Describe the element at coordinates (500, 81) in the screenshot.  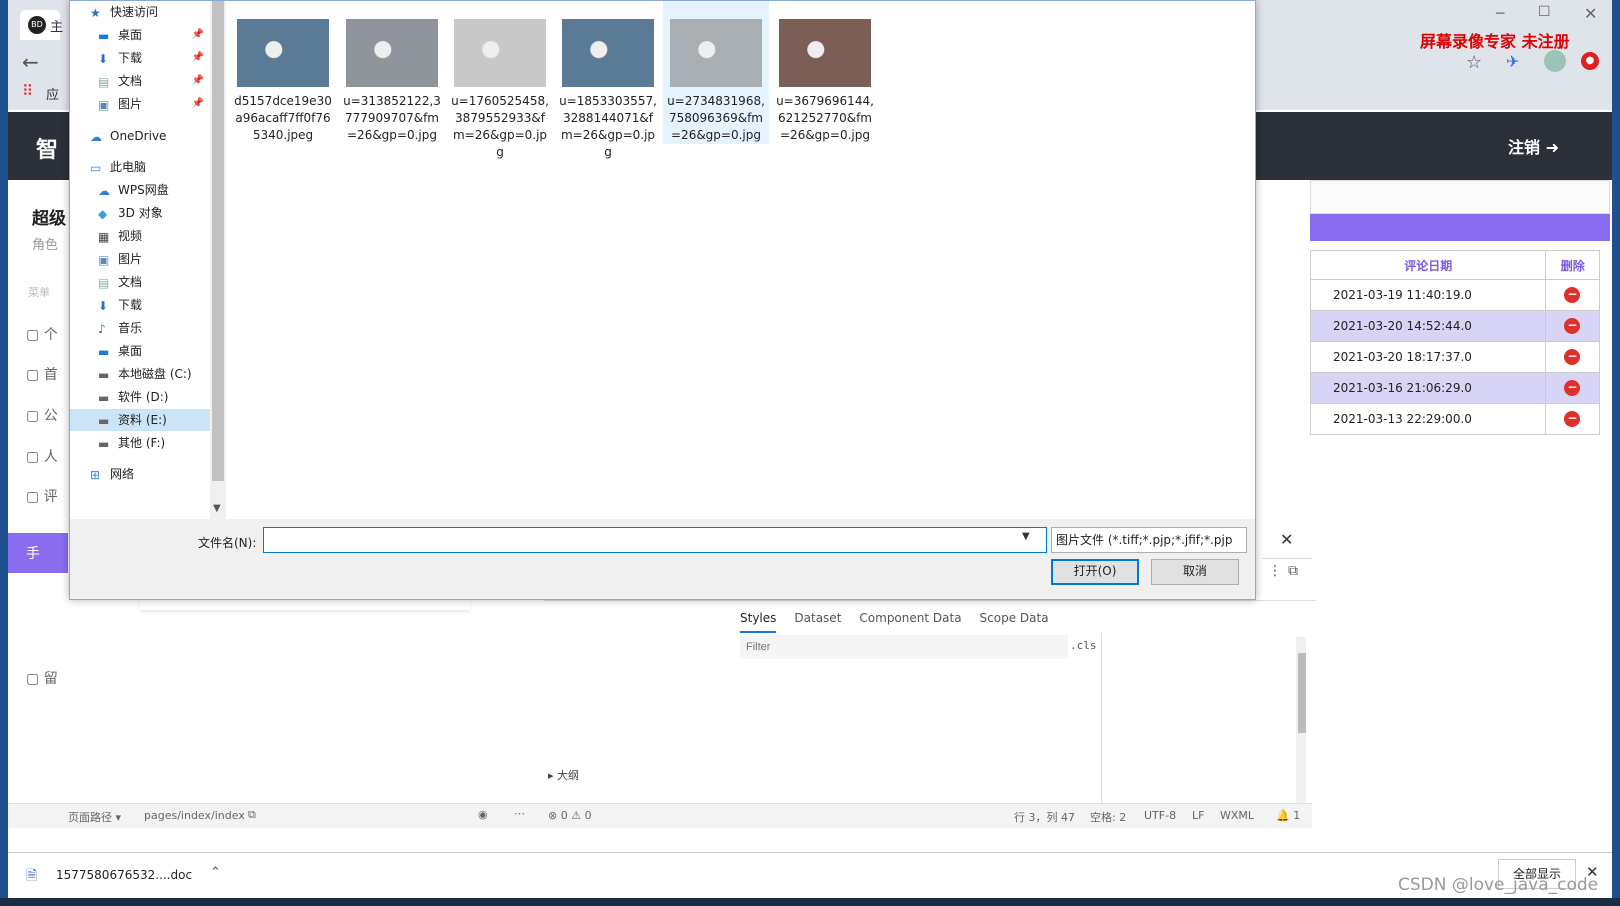
I see `file-item: u=1760525458,3879552933&fm=26&gp=0.jpg` at that location.